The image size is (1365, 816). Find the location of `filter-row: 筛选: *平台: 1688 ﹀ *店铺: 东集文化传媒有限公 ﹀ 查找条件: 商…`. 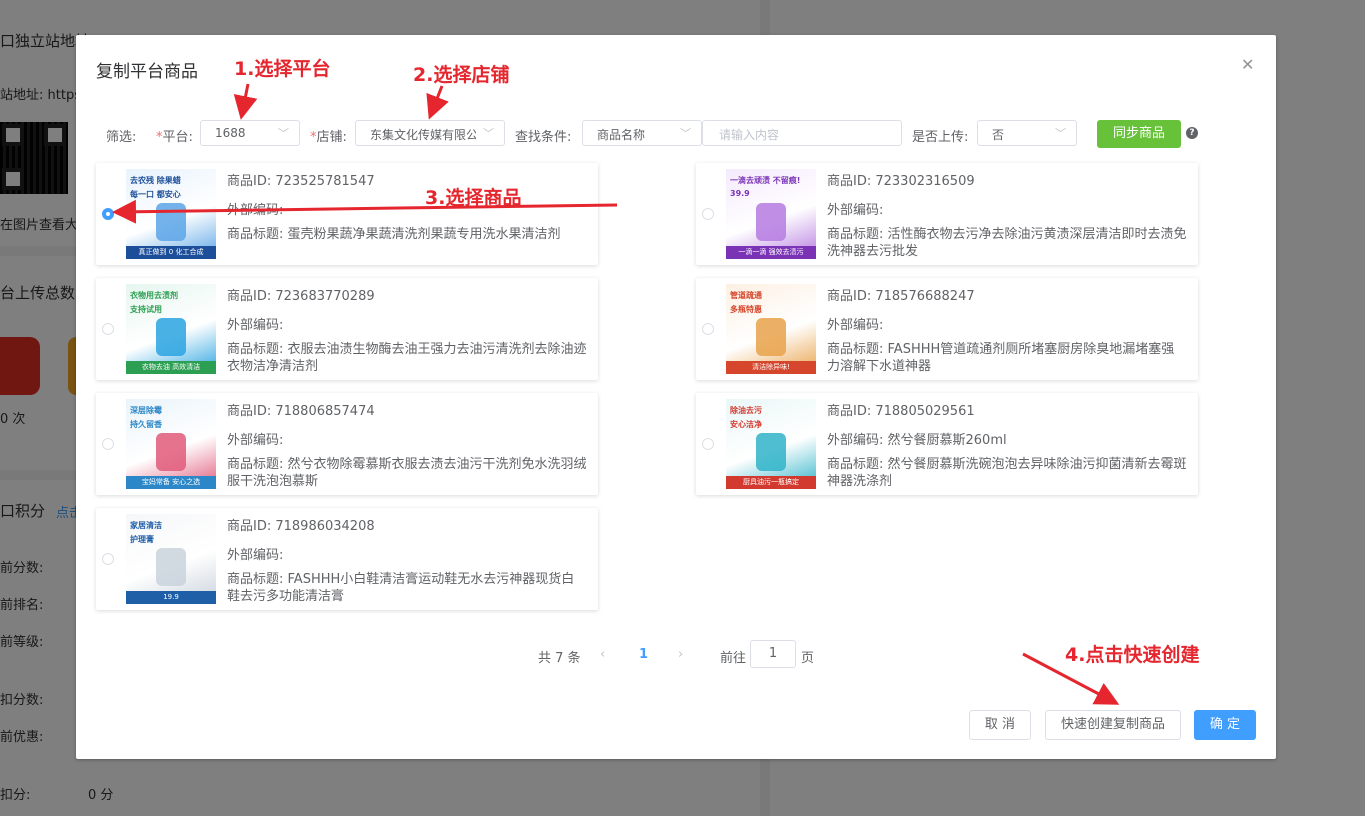

filter-row: 筛选: *平台: 1688 ﹀ *店铺: 东集文化传媒有限公 ﹀ 查找条件: 商… is located at coordinates (676, 134).